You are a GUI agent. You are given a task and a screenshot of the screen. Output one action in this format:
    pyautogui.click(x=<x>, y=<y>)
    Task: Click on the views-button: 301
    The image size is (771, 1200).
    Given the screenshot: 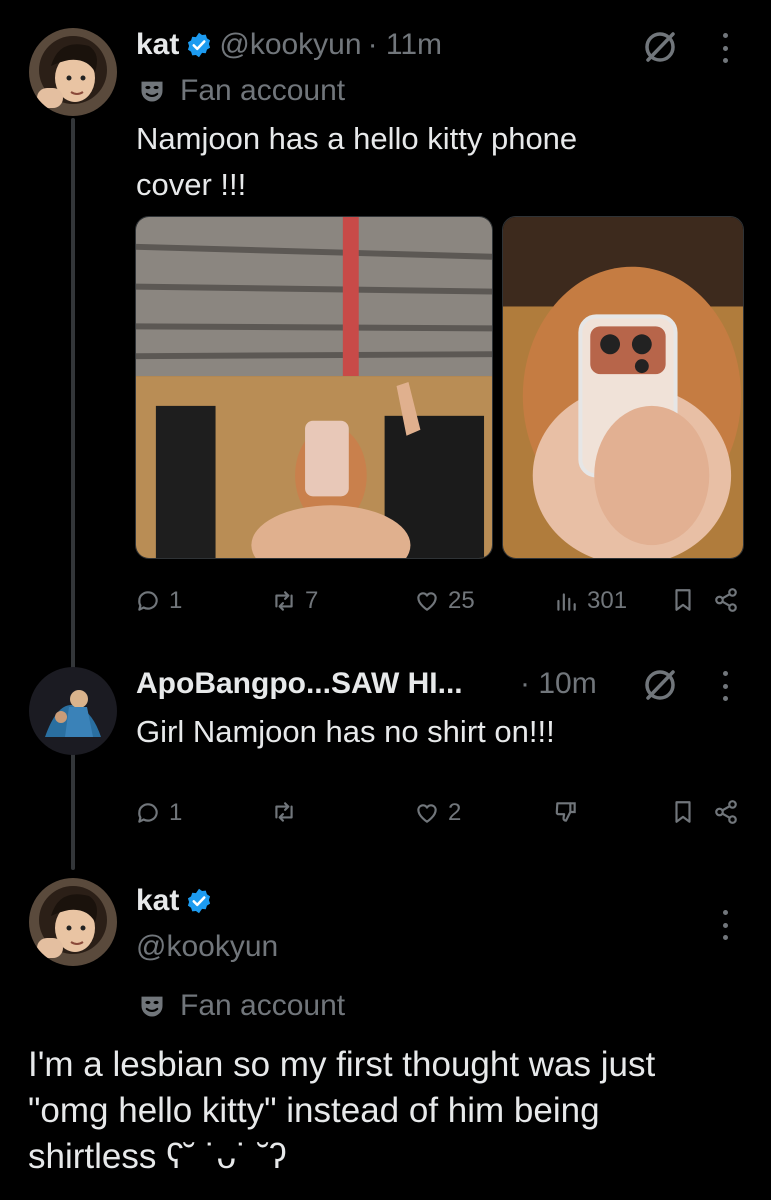 What is the action you would take?
    pyautogui.click(x=590, y=601)
    